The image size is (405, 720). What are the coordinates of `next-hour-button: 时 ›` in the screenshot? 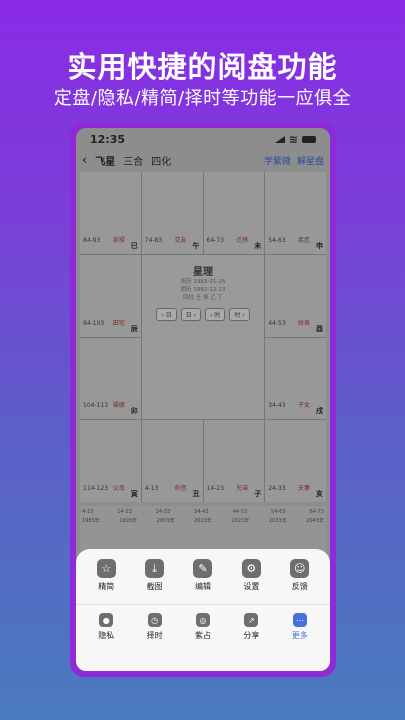 It's located at (239, 314).